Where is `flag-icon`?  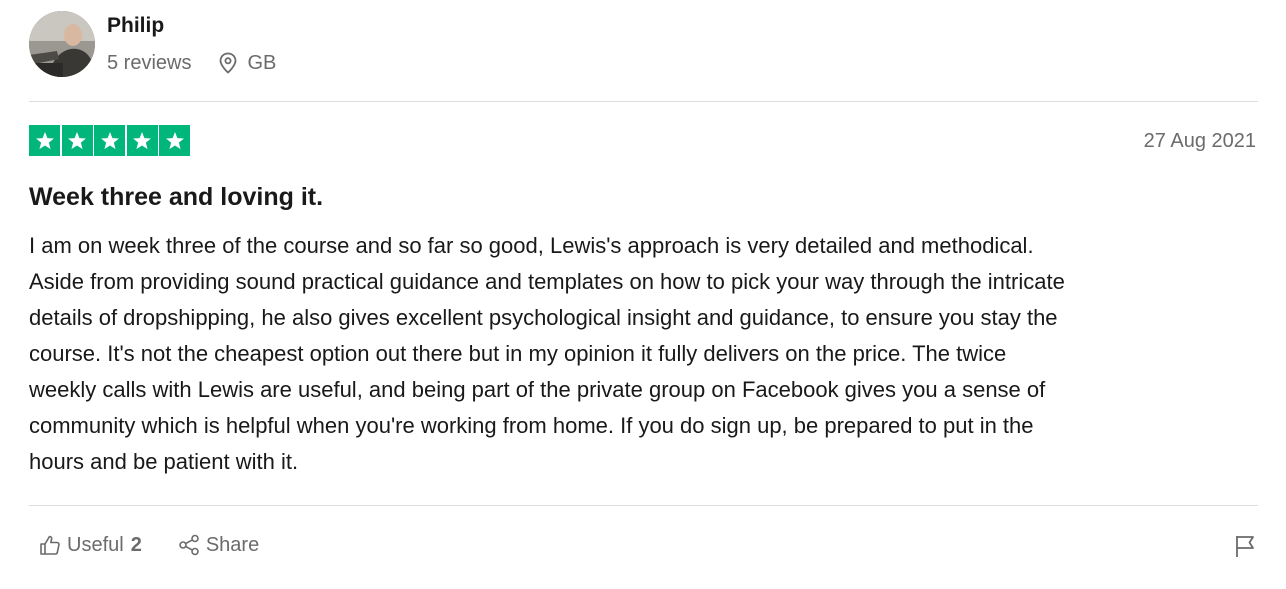
flag-icon is located at coordinates (1245, 546).